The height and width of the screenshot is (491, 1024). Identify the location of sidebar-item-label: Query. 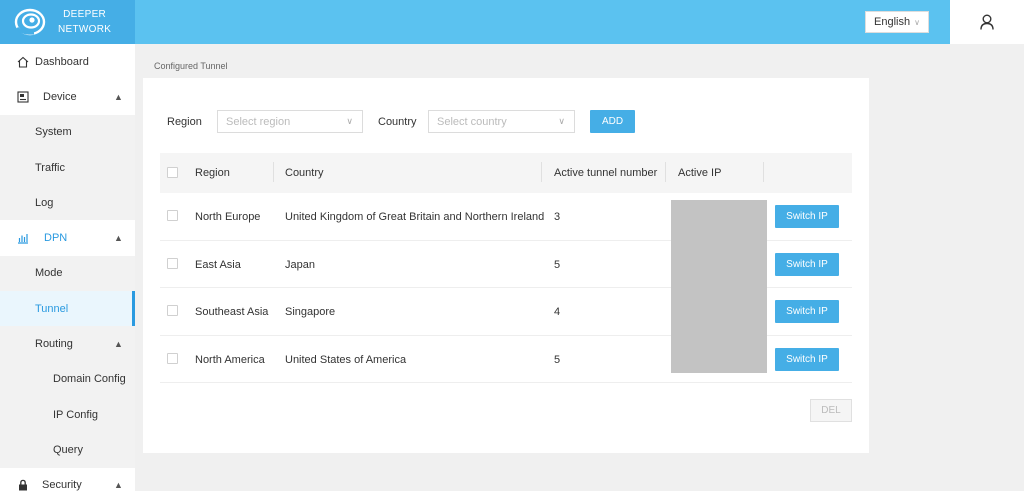
(68, 449).